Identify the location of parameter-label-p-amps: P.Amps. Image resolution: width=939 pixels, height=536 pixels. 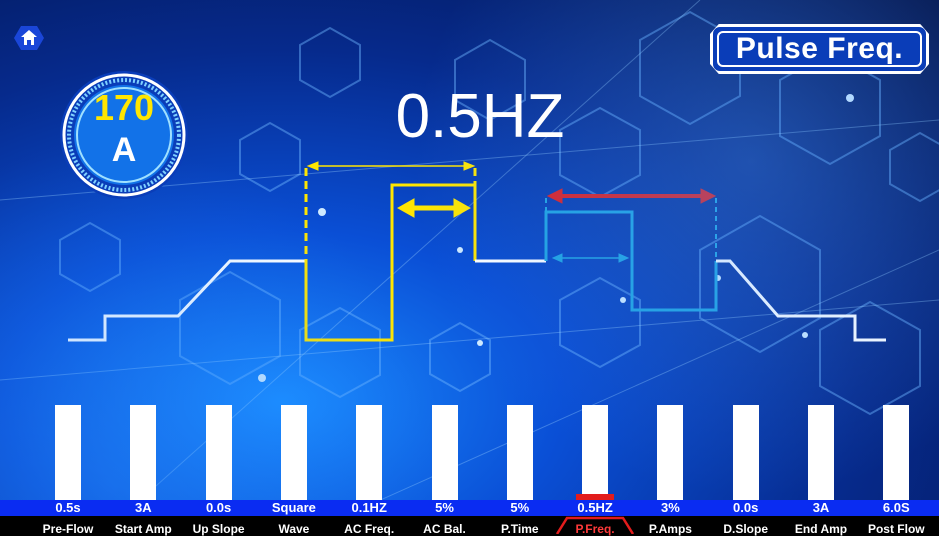
(670, 527).